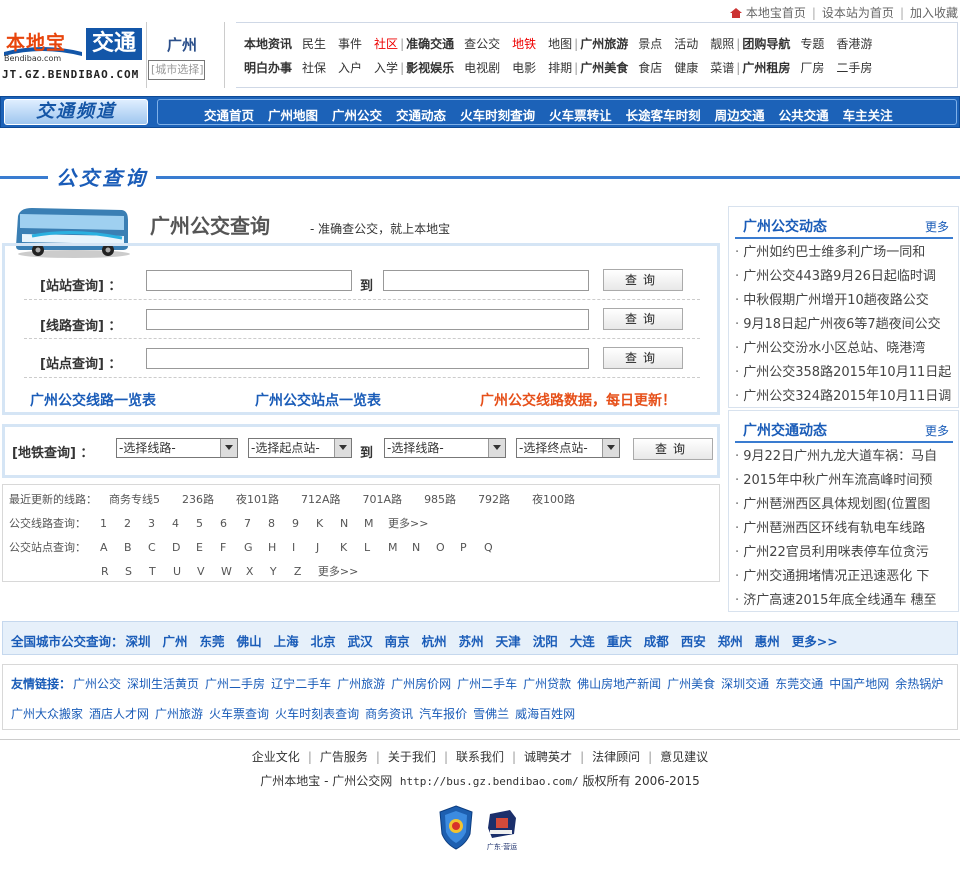  I want to click on stop-index-key: K, so click(345, 547).